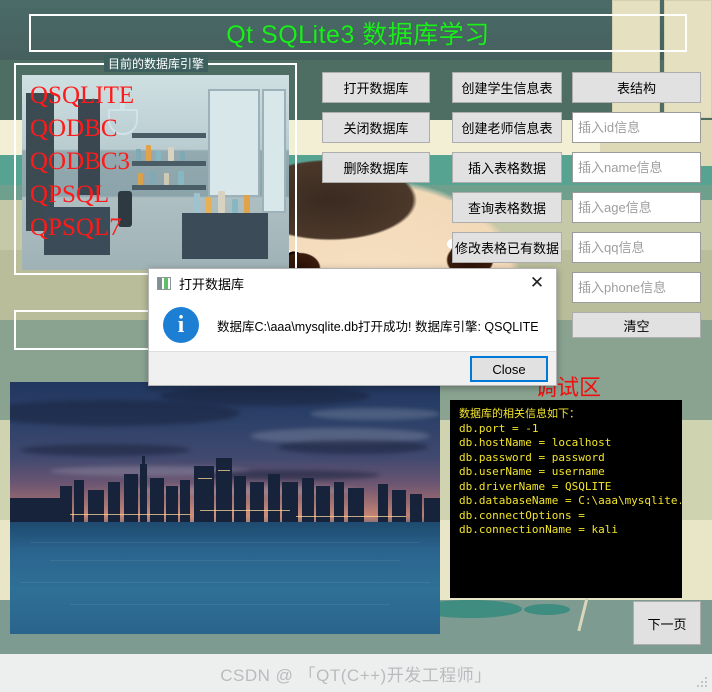 The height and width of the screenshot is (692, 712). What do you see at coordinates (376, 167) in the screenshot?
I see `delete-database-button: 删除数据库` at bounding box center [376, 167].